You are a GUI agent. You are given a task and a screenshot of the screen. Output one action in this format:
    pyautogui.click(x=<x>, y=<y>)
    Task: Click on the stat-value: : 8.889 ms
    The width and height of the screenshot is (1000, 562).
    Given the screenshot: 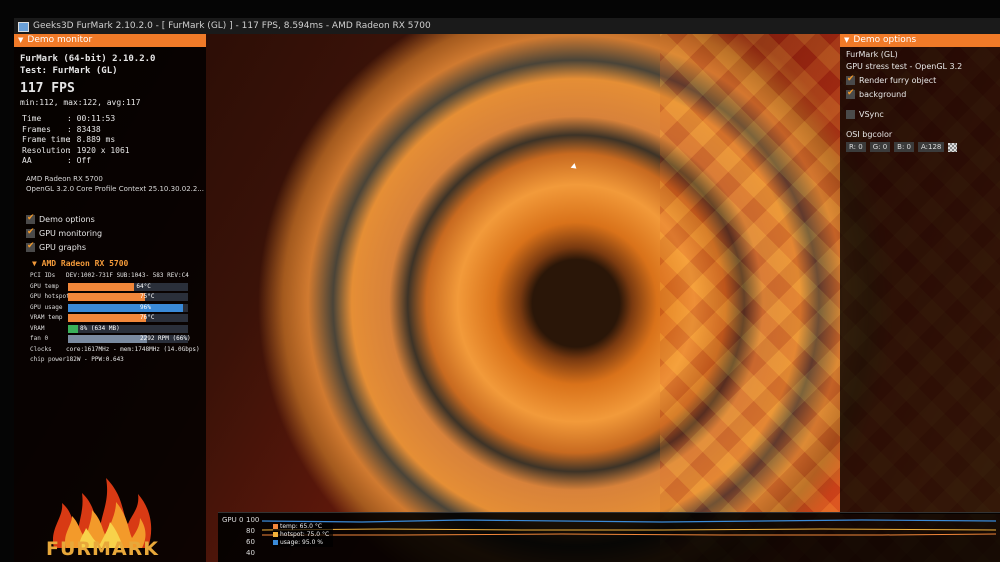 What is the action you would take?
    pyautogui.click(x=91, y=139)
    